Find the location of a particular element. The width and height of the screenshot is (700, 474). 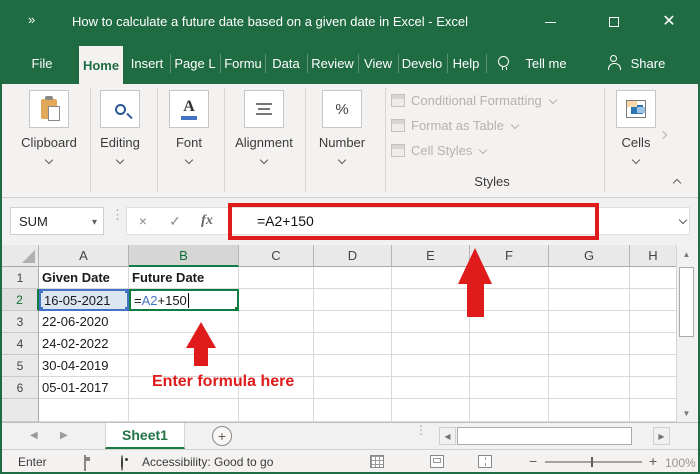

ribbon-group-number: % Number is located at coordinates (342, 129).